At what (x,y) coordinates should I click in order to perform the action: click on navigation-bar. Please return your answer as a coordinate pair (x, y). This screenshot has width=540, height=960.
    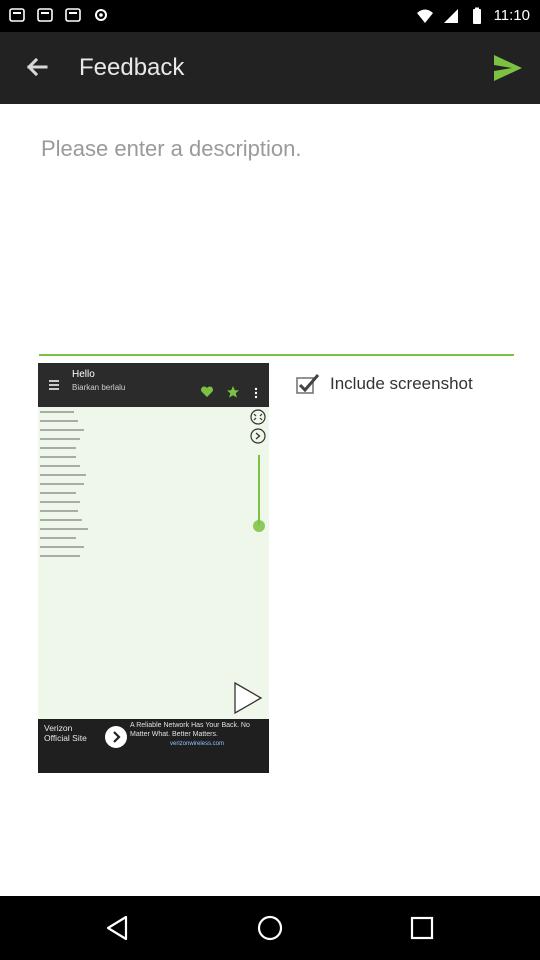
    Looking at the image, I should click on (270, 928).